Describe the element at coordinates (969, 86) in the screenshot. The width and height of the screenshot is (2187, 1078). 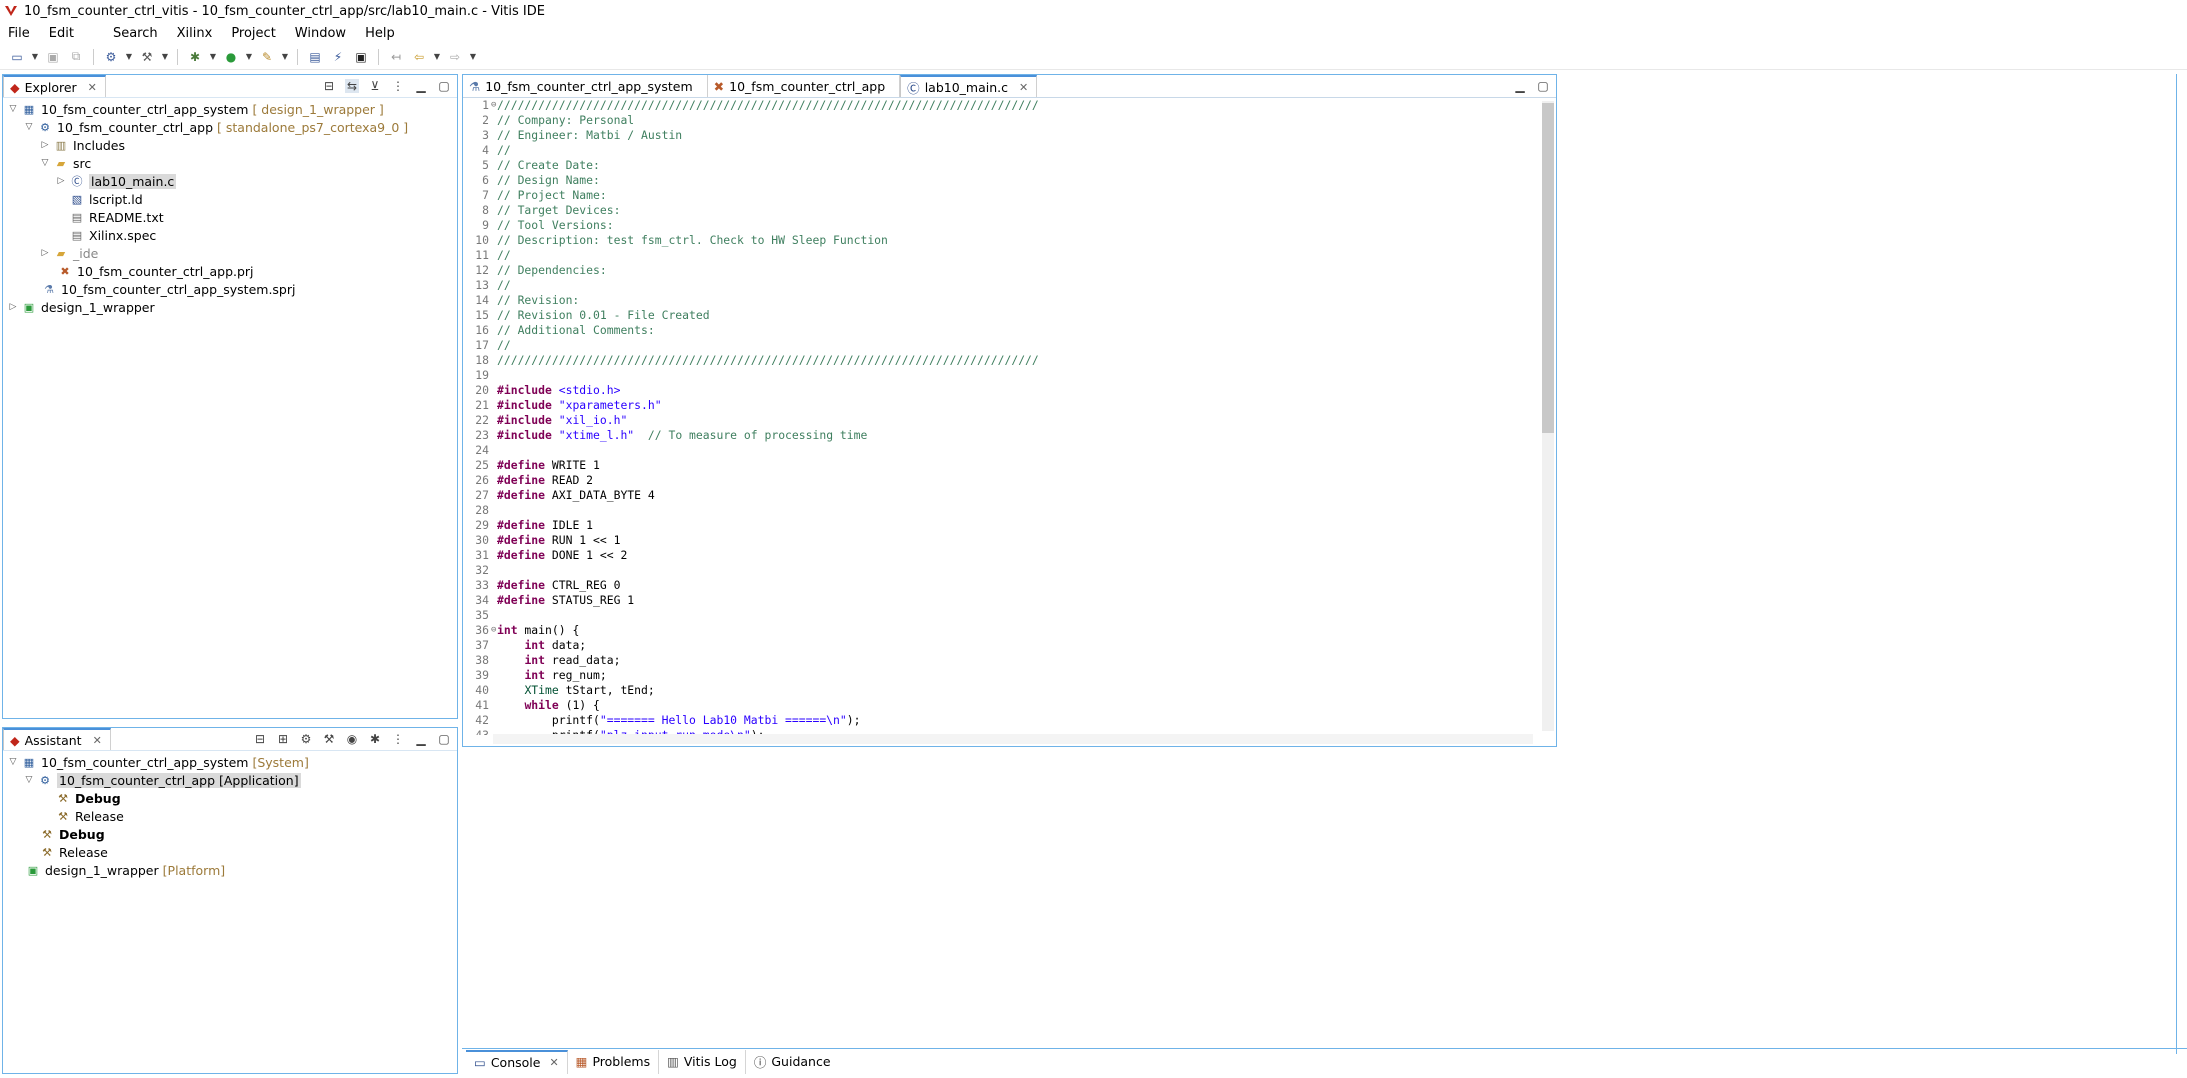
I see `tab-lab10-main: Ⓒ lab10_main.c ✕` at that location.